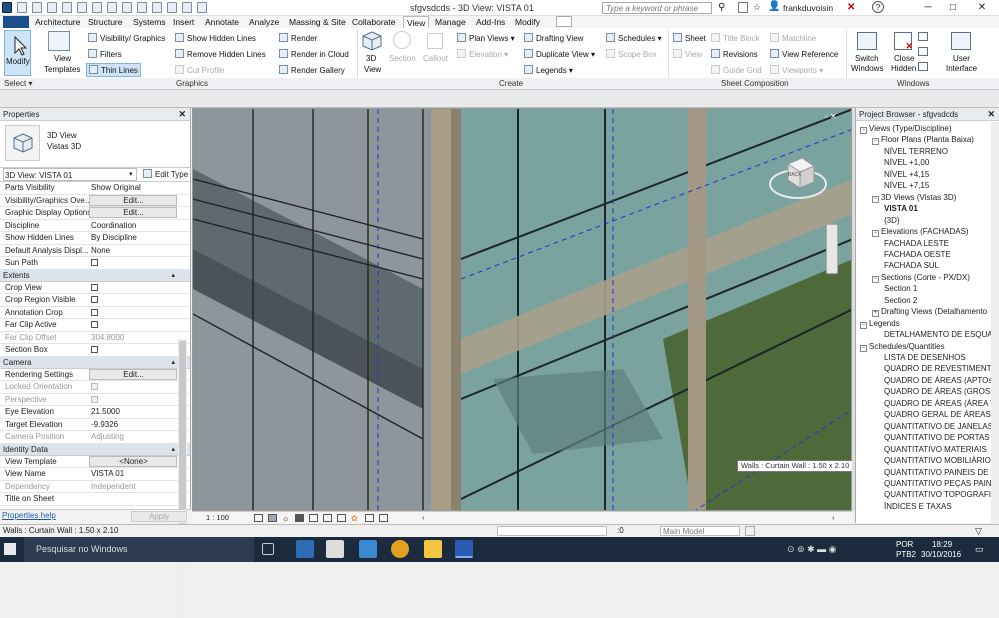  What do you see at coordinates (941, 403) in the screenshot?
I see `browser-item: QUADRO DE ÁREAS (ÁREA TO` at bounding box center [941, 403].